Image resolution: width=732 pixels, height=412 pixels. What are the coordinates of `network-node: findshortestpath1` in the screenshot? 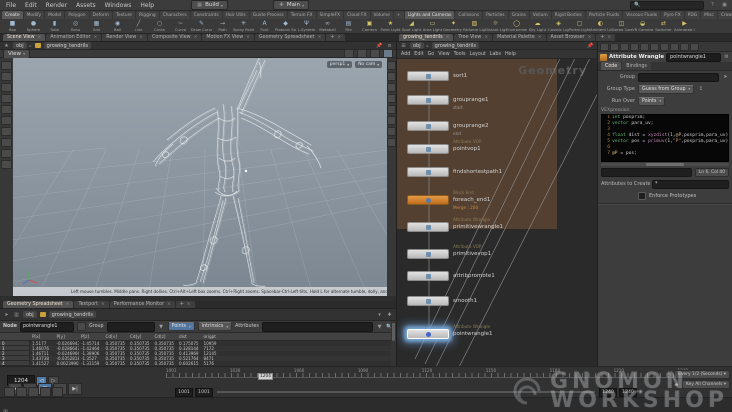 It's located at (454, 172).